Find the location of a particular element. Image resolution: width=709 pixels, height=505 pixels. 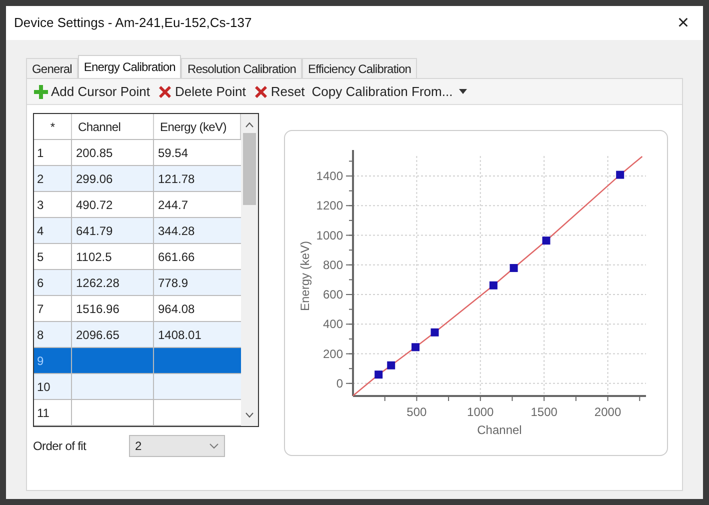

table-cell-text: 121.78 is located at coordinates (176, 179).